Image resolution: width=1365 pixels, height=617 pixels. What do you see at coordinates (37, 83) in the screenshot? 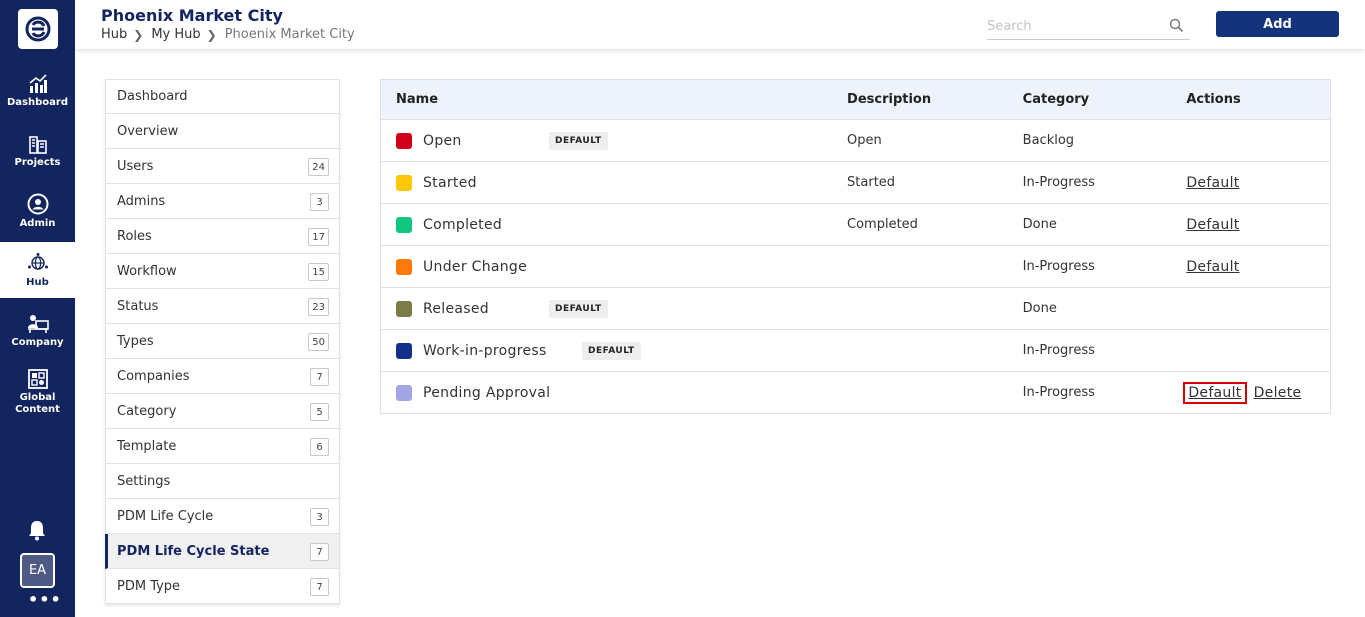
I see `chart-icon` at bounding box center [37, 83].